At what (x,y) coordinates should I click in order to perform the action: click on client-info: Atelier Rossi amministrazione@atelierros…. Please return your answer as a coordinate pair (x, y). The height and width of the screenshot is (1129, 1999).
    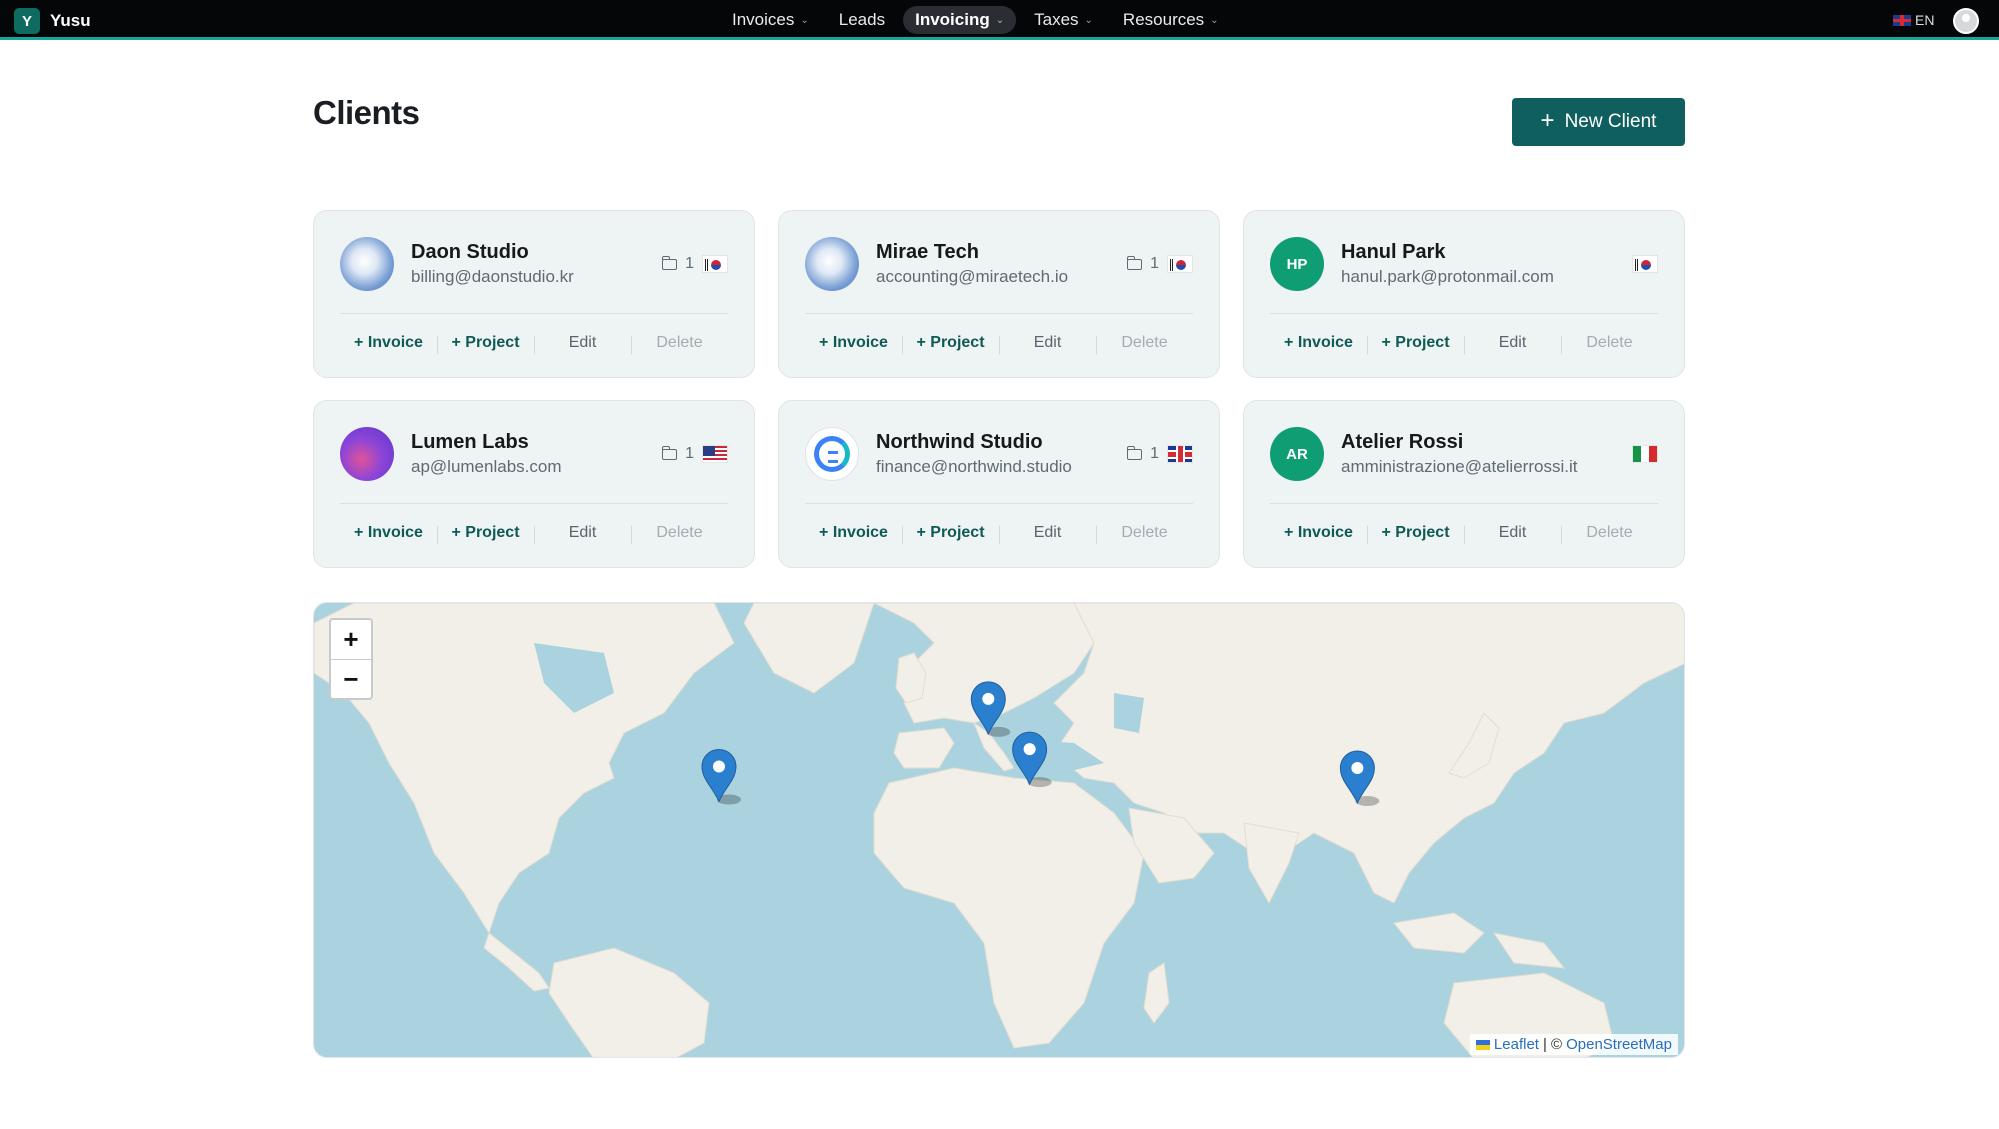
    Looking at the image, I should click on (1486, 454).